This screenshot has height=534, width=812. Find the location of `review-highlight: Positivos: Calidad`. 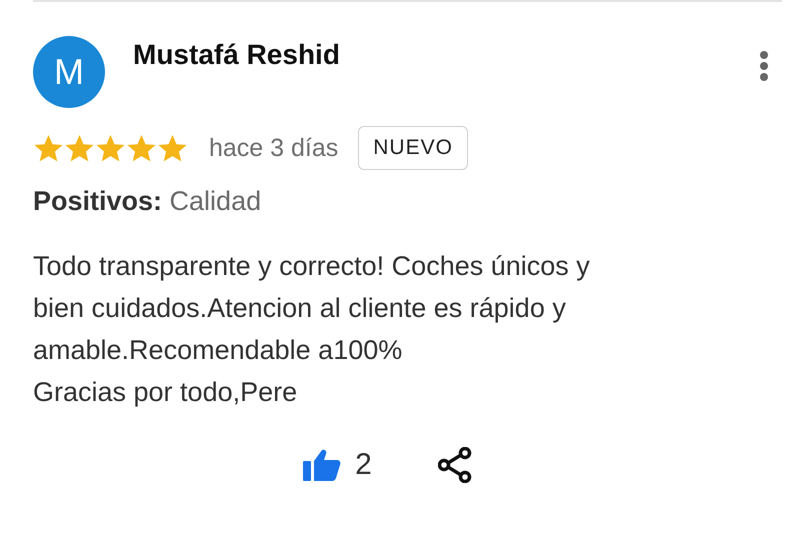

review-highlight: Positivos: Calidad is located at coordinates (147, 201).